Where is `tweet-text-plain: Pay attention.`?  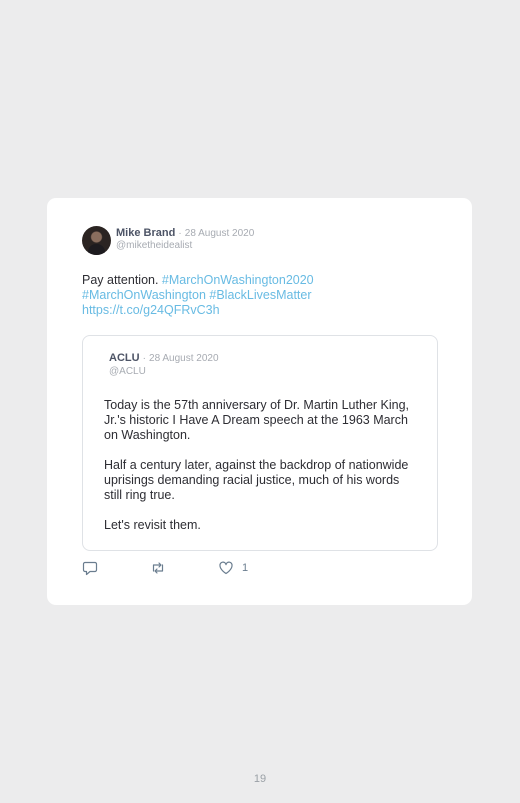
tweet-text-plain: Pay attention. is located at coordinates (122, 280).